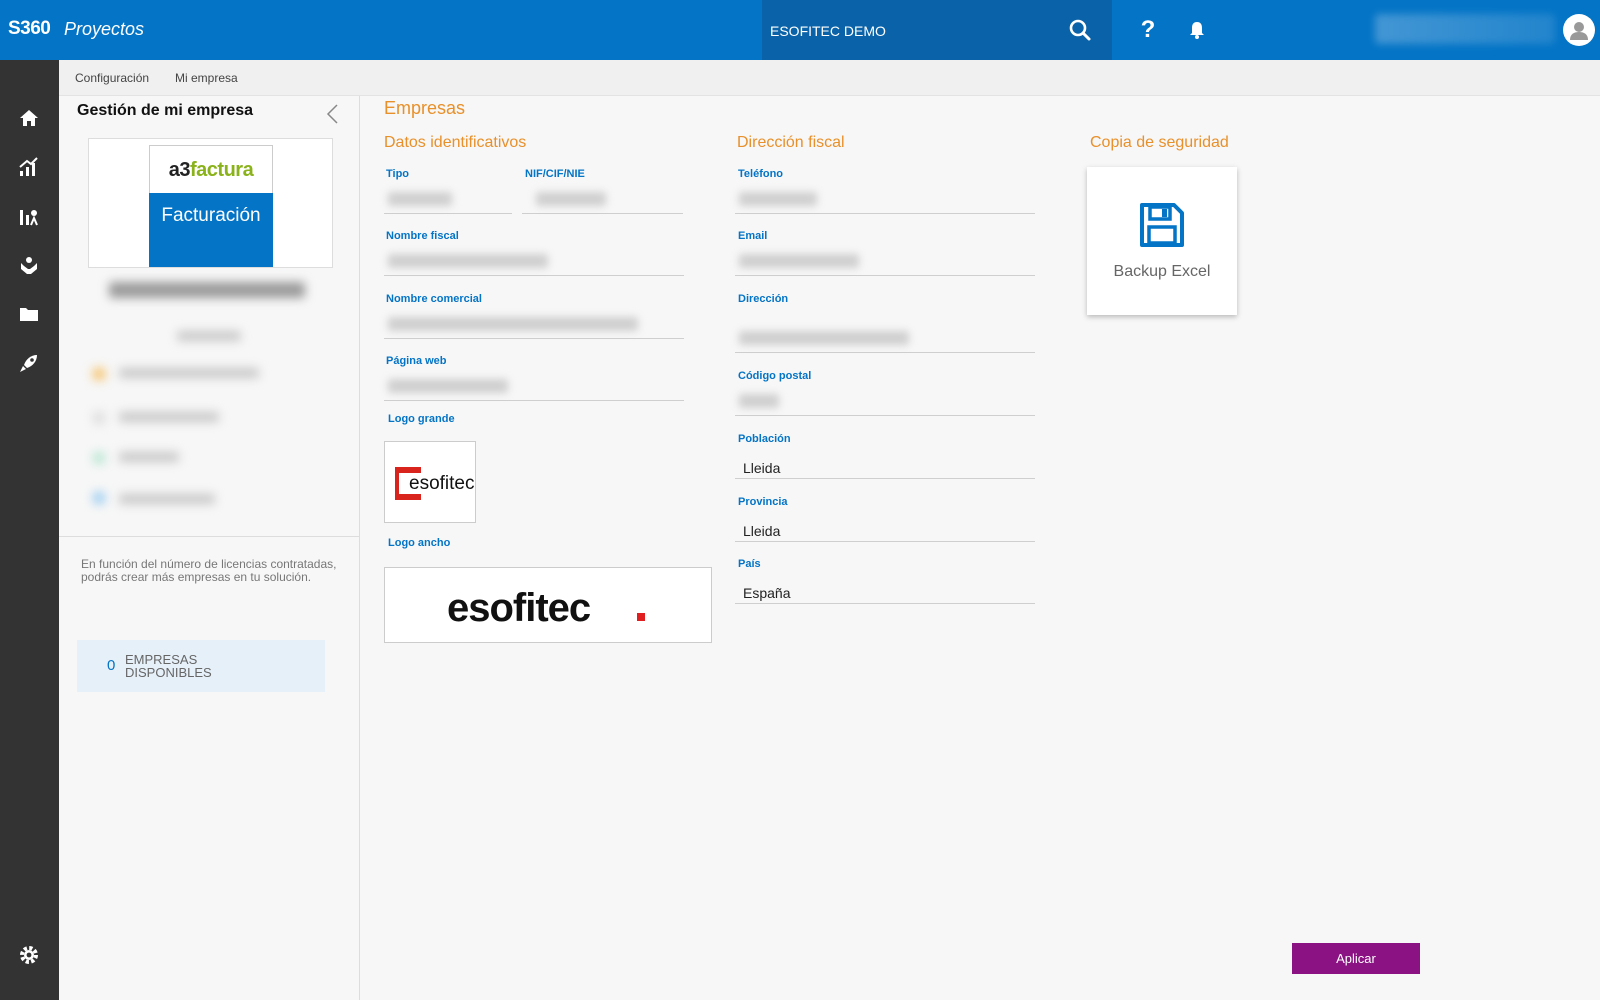 Image resolution: width=1600 pixels, height=1000 pixels. What do you see at coordinates (29, 530) in the screenshot?
I see `left-navigation` at bounding box center [29, 530].